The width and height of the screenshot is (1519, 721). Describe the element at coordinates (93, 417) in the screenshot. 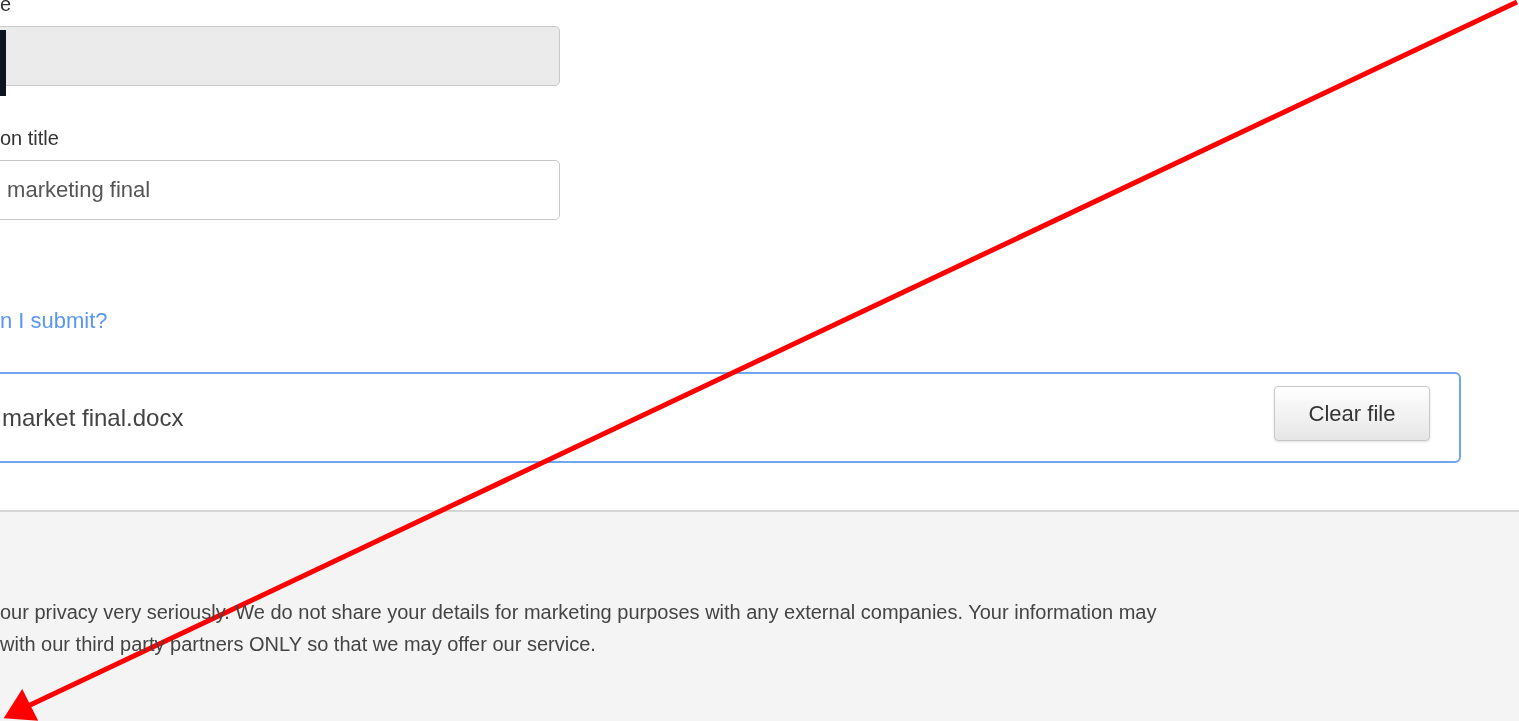

I see `file-name: market final.docx` at that location.